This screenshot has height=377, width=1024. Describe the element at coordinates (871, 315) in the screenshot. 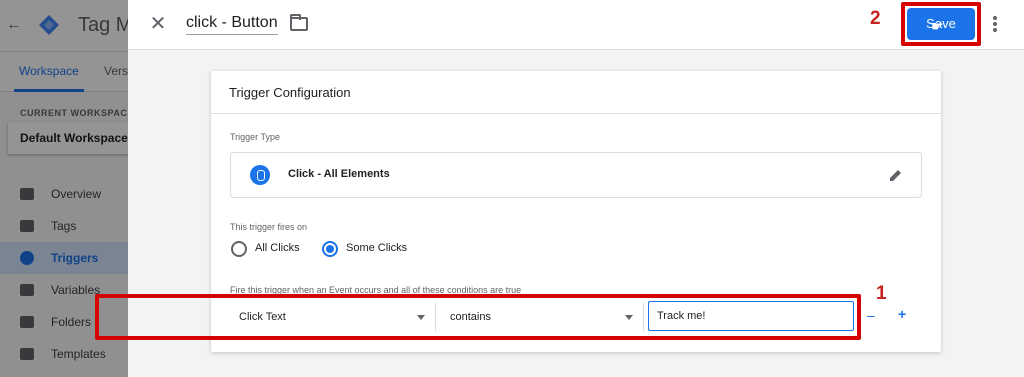

I see `remove-condition-button: –` at that location.